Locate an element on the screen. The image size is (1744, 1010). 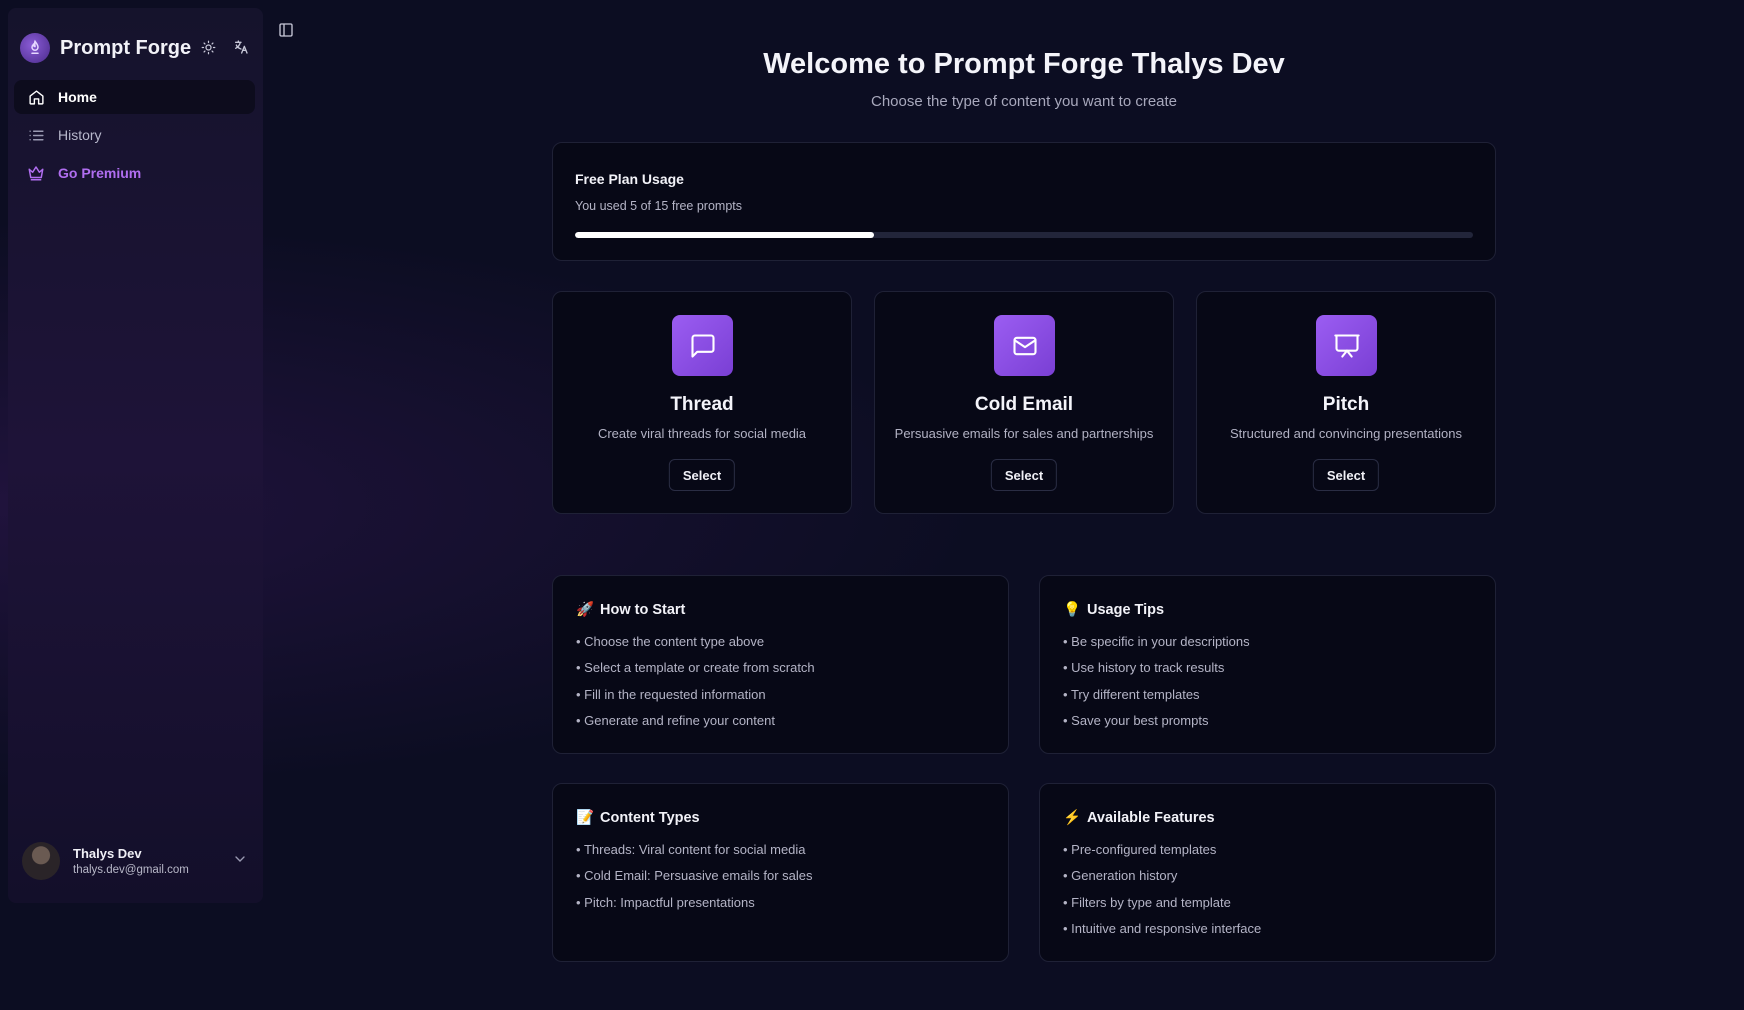
sidebar-item-label: Go Premium is located at coordinates (100, 173).